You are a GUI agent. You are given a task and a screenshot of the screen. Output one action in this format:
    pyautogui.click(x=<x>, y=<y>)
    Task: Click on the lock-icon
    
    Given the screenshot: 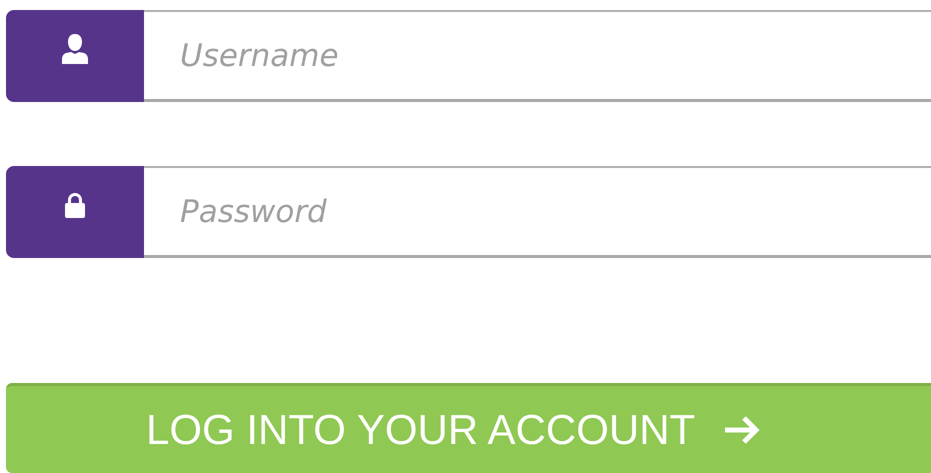 What is the action you would take?
    pyautogui.click(x=75, y=205)
    